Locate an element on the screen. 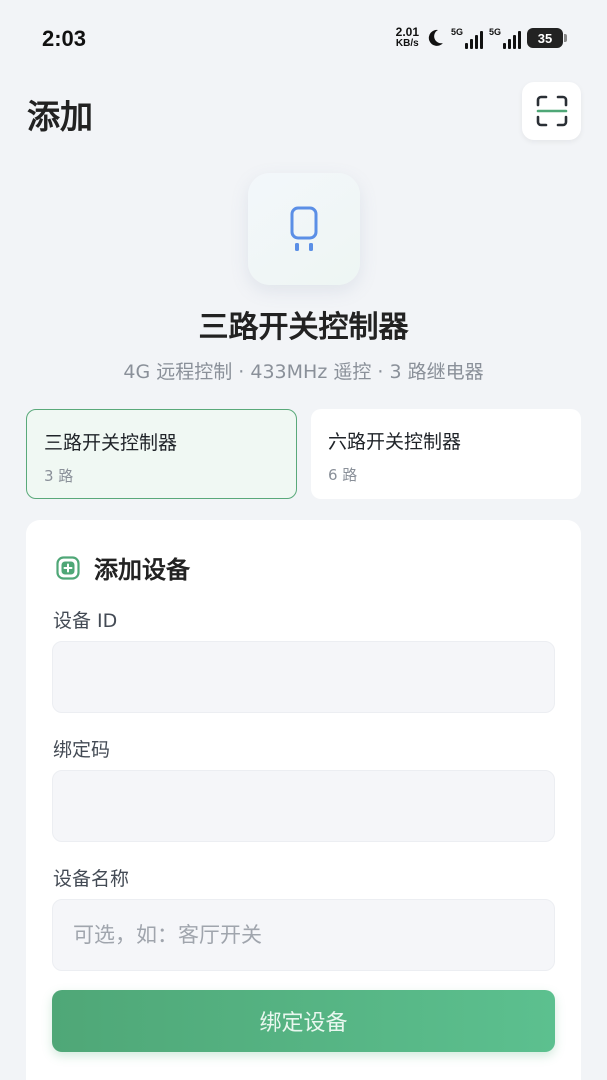 Image resolution: width=607 pixels, height=1080 pixels. signal-sim2-icon: 5G is located at coordinates (505, 38).